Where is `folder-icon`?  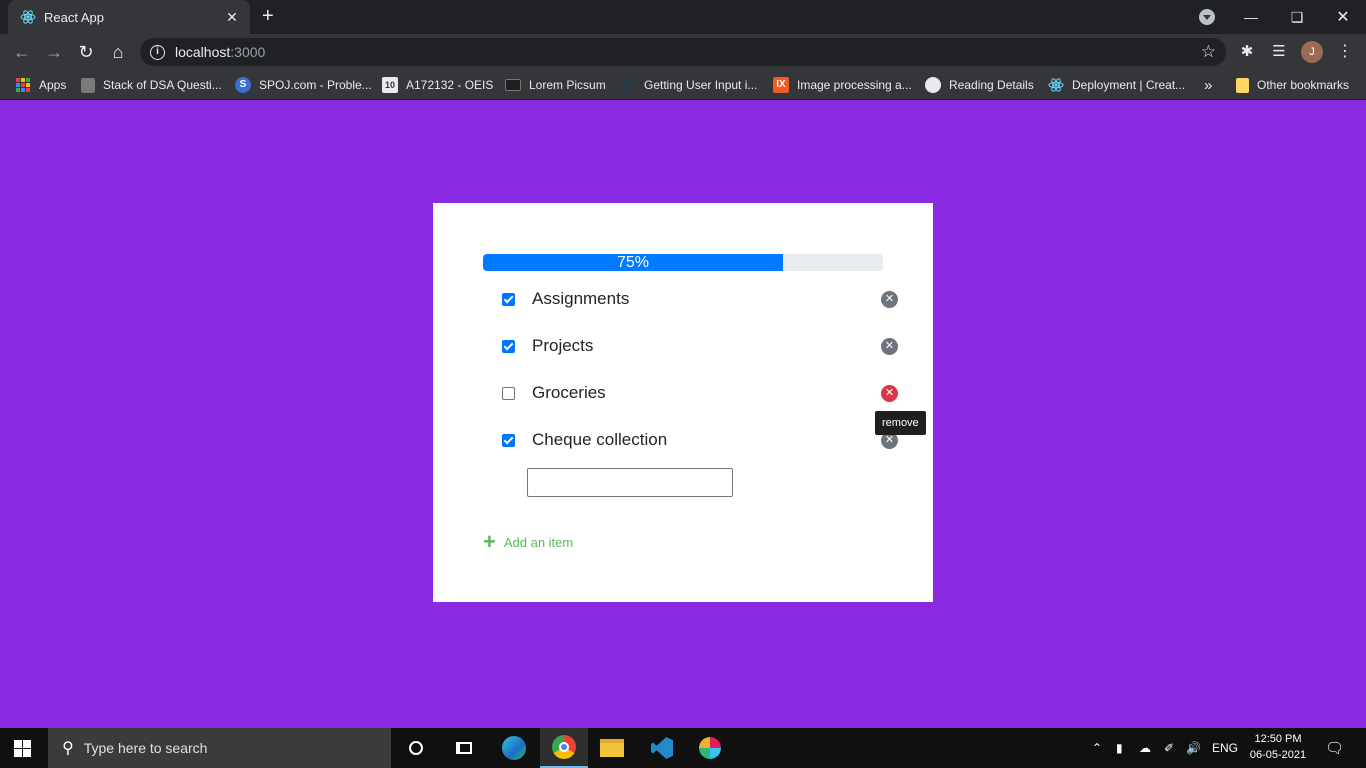
folder-icon is located at coordinates (1242, 85).